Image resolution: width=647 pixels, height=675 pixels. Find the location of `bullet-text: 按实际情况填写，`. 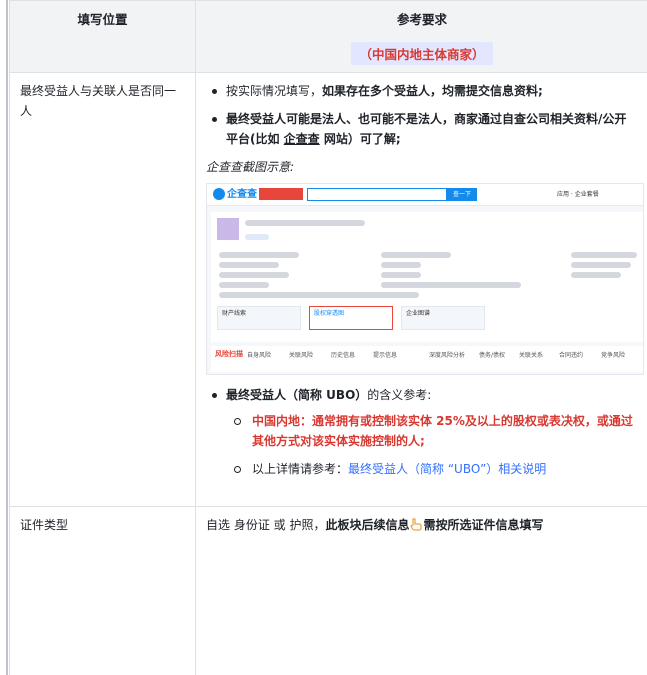

bullet-text: 按实际情况填写， is located at coordinates (274, 91).